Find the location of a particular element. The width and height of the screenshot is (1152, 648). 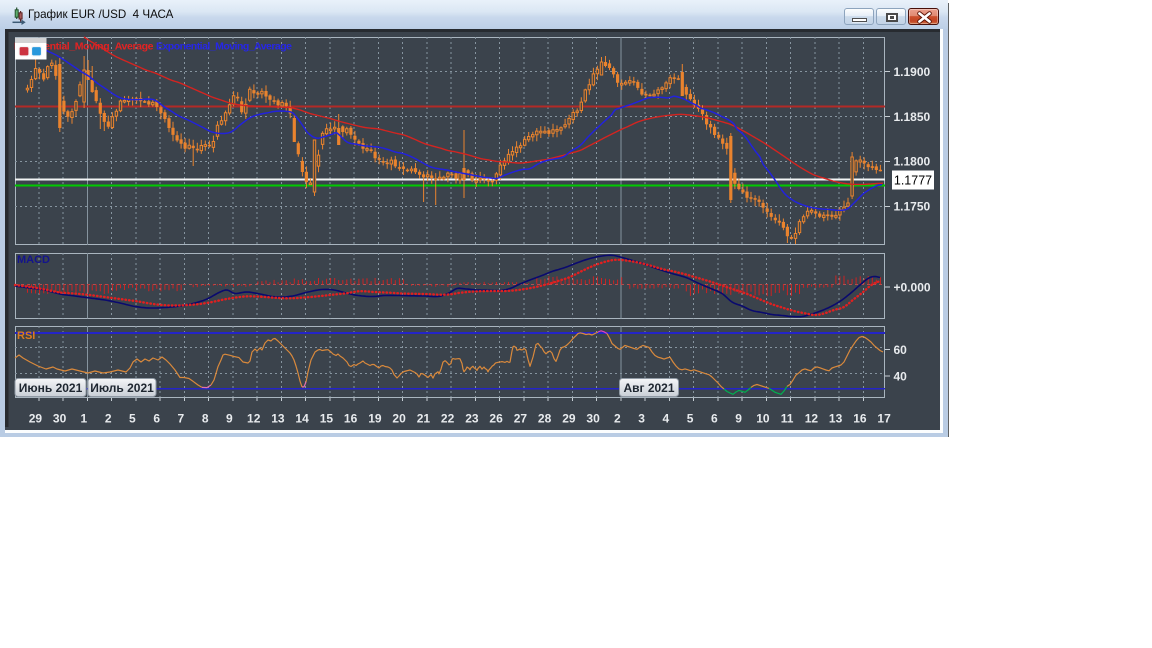

svg-text: Exponential_Moving_Average is located at coordinates (224, 47).